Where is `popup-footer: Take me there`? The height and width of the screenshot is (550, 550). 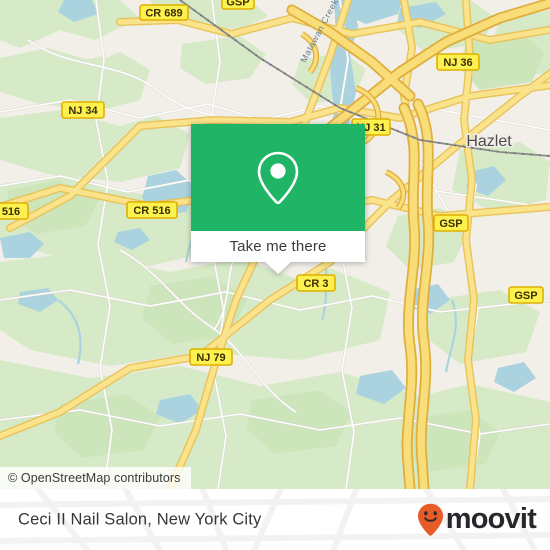 popup-footer: Take me there is located at coordinates (278, 252).